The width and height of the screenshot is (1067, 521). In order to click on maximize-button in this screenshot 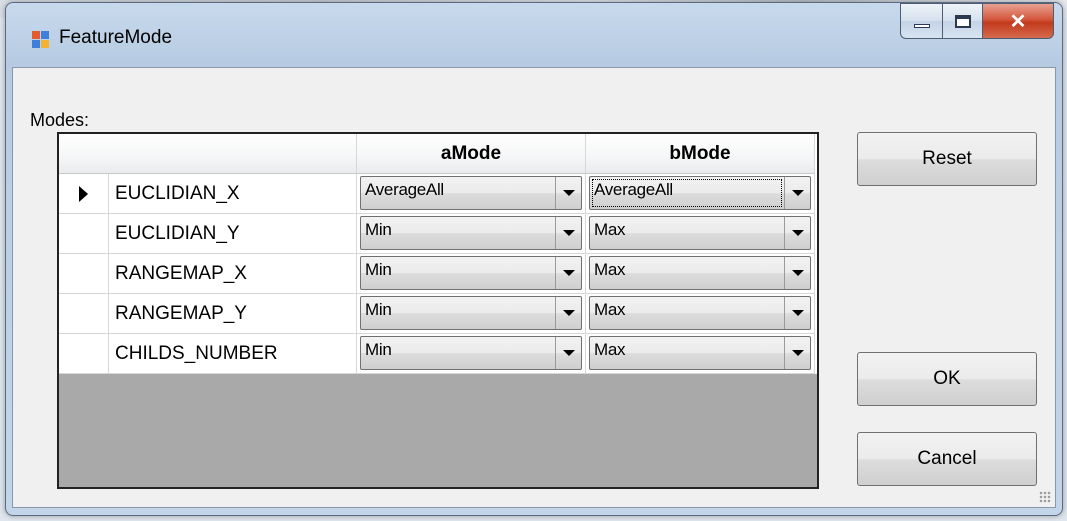, I will do `click(962, 21)`.